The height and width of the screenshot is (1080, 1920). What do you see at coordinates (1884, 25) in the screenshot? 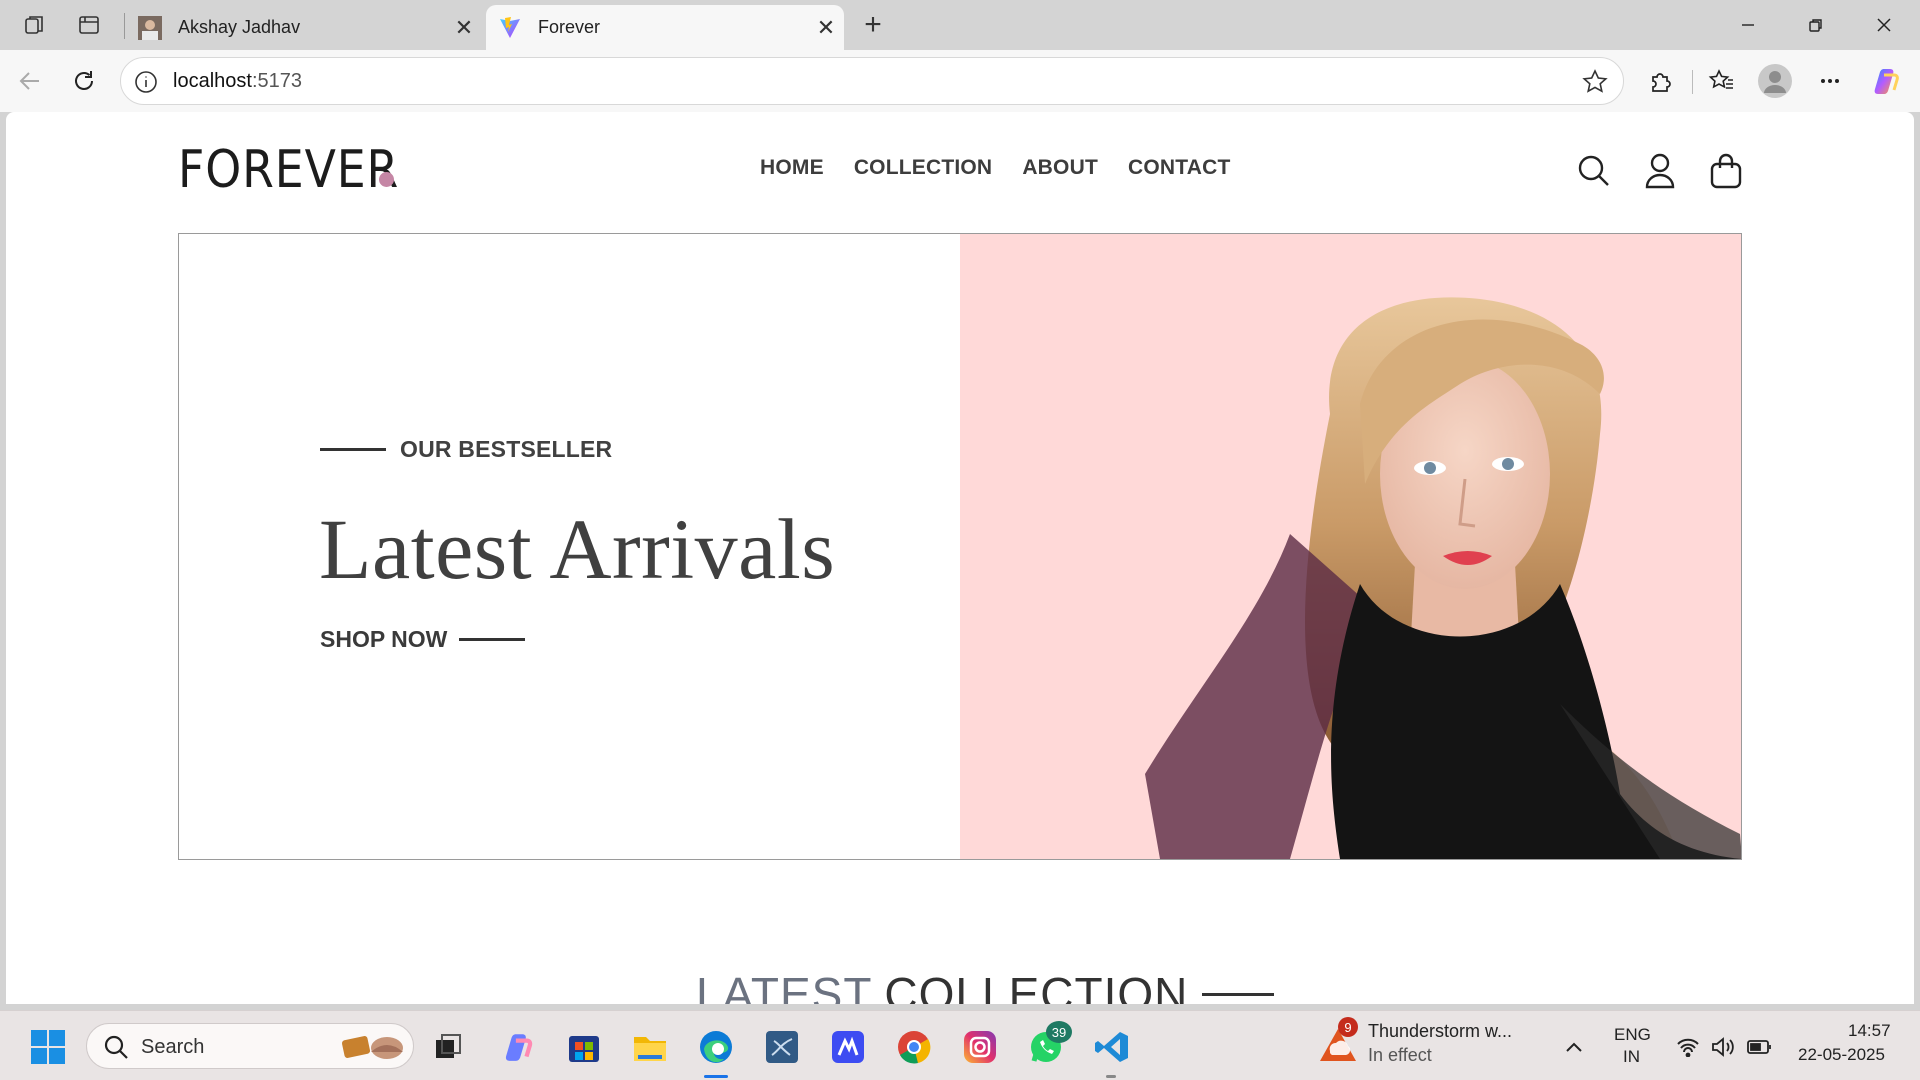
I see `close-window-button` at bounding box center [1884, 25].